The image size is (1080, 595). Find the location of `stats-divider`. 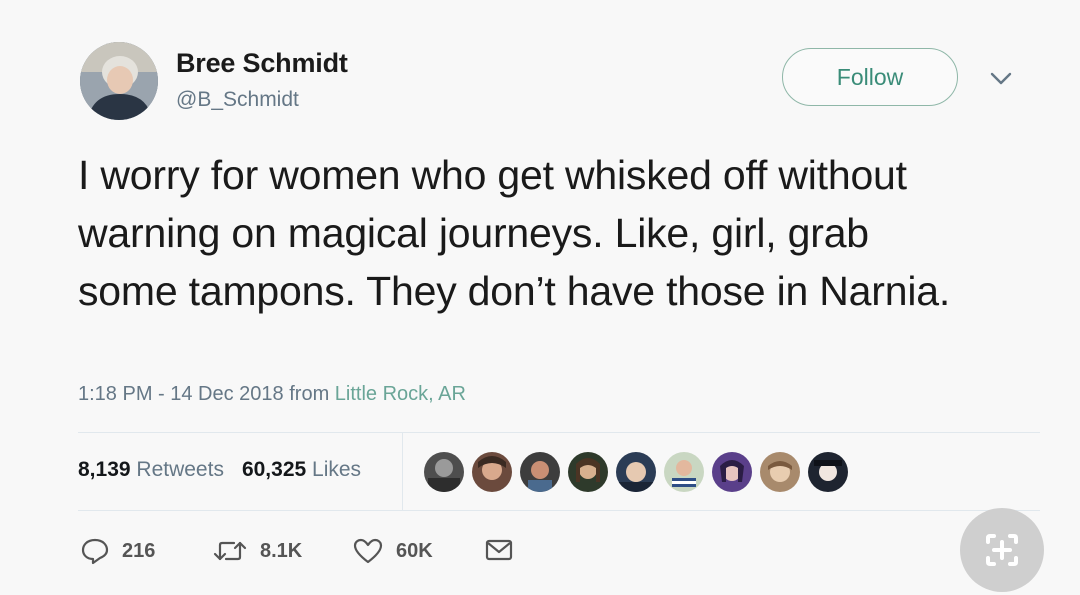

stats-divider is located at coordinates (402, 471).